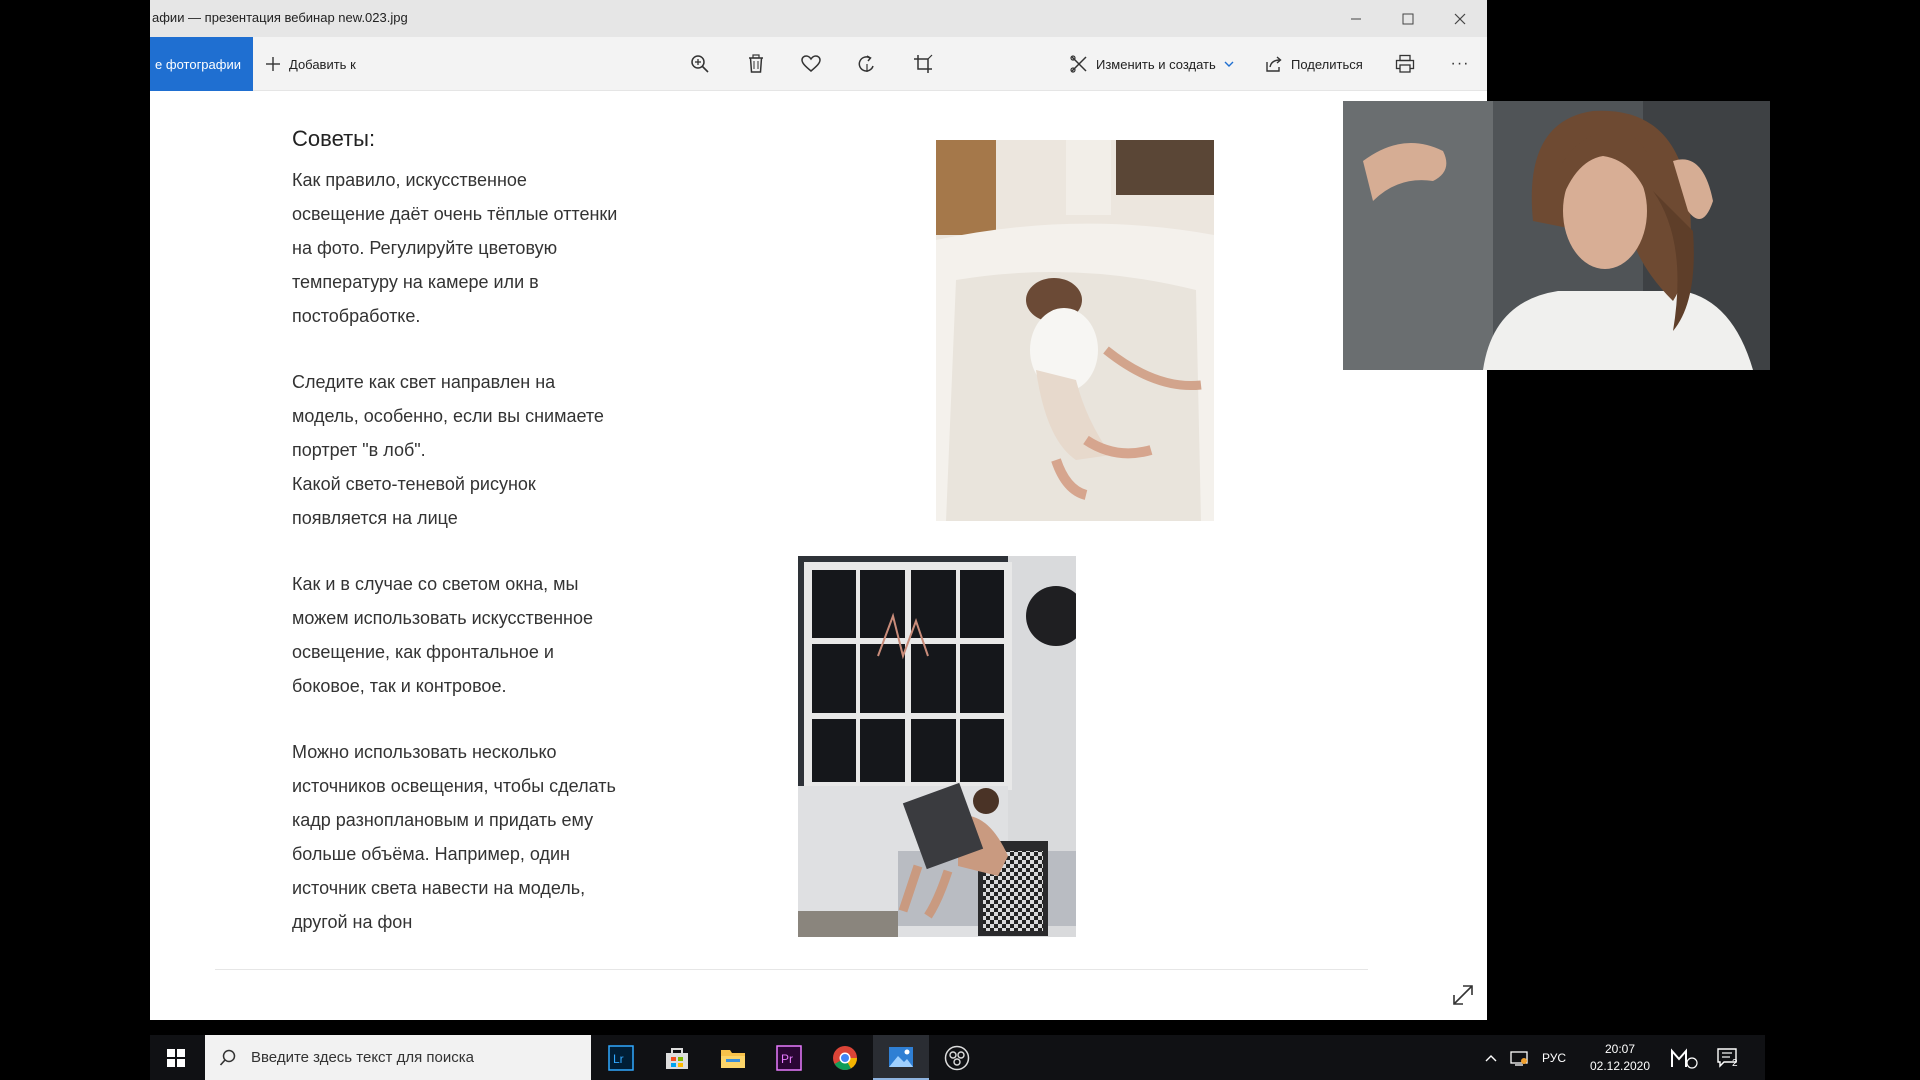  I want to click on share-button: Поделиться, so click(1314, 64).